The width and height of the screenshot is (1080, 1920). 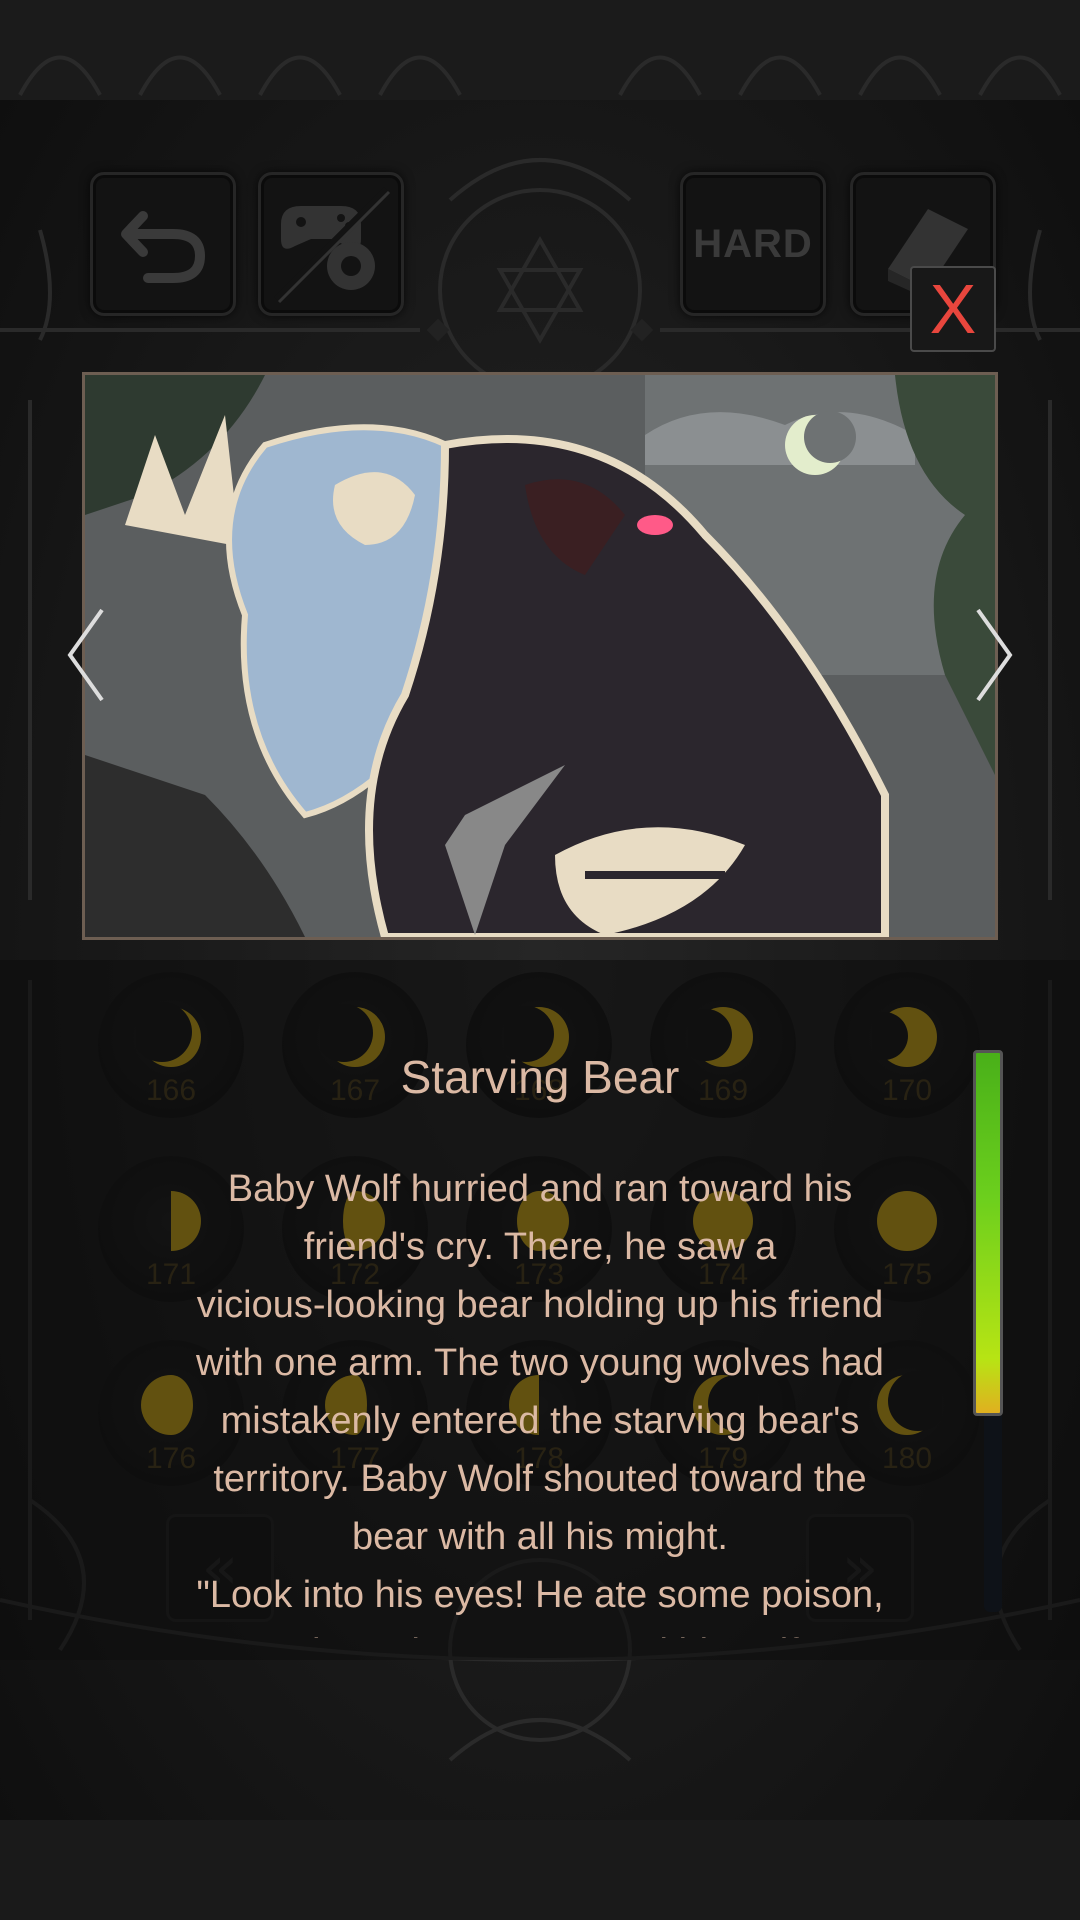 I want to click on story-title: Starving Bear, so click(x=540, y=1077).